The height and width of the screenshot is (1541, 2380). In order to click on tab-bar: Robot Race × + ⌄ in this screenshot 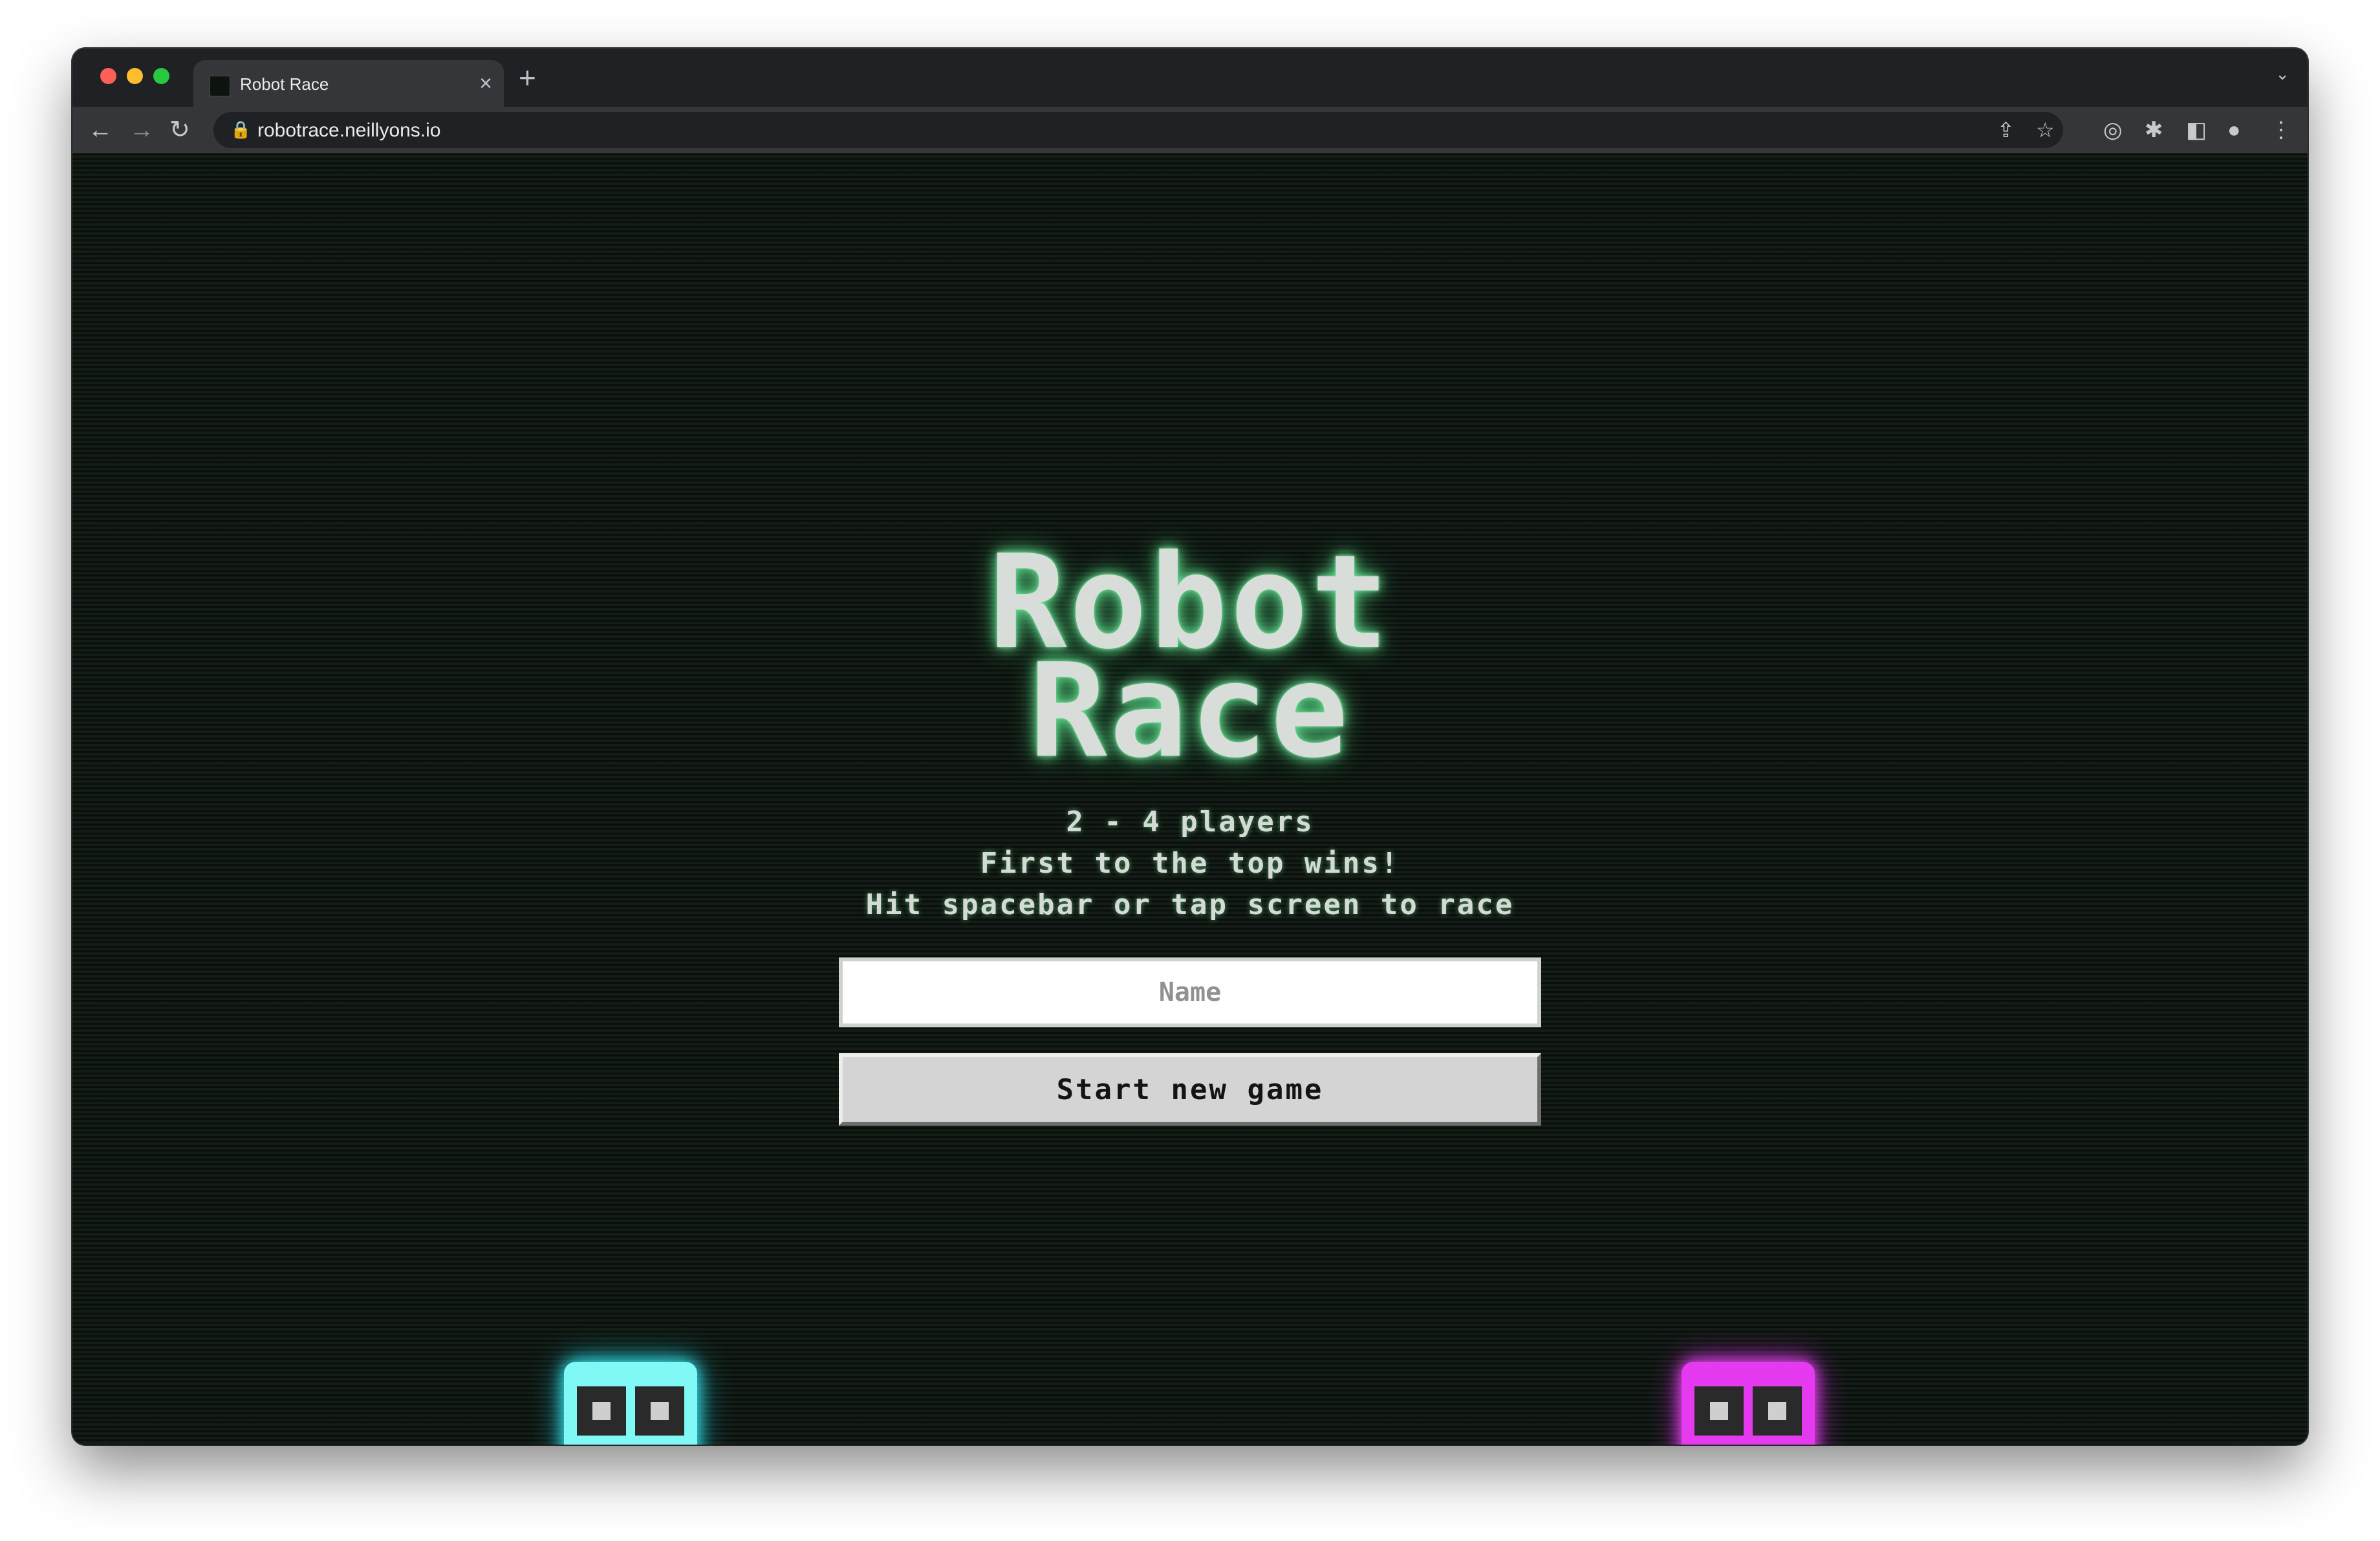, I will do `click(1190, 78)`.